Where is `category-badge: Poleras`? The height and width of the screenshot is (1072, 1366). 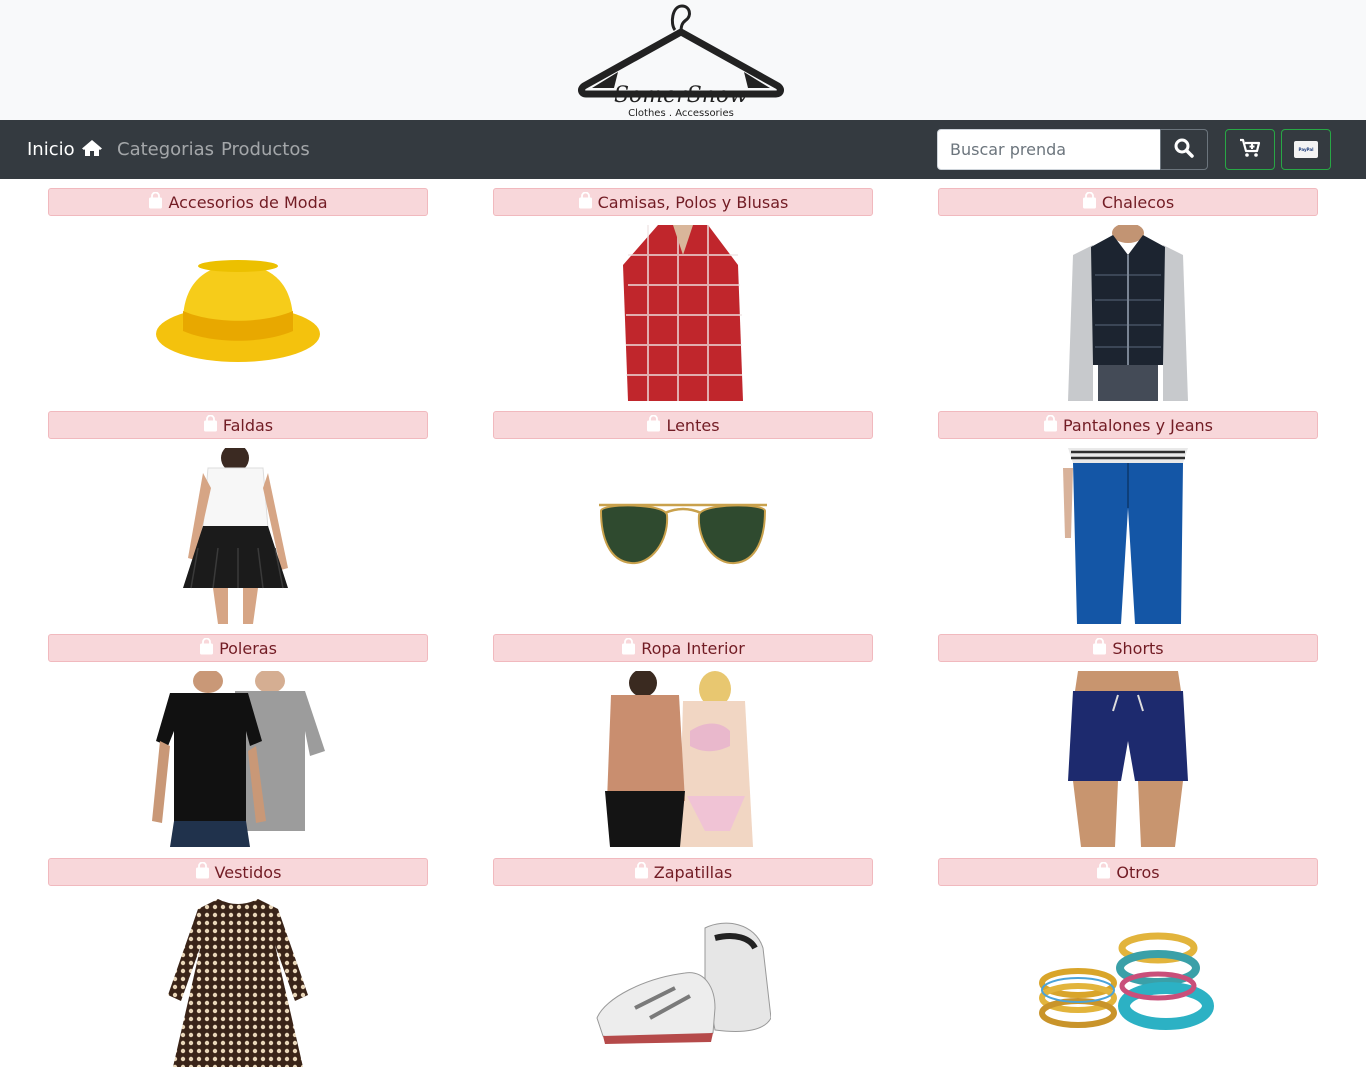 category-badge: Poleras is located at coordinates (238, 648).